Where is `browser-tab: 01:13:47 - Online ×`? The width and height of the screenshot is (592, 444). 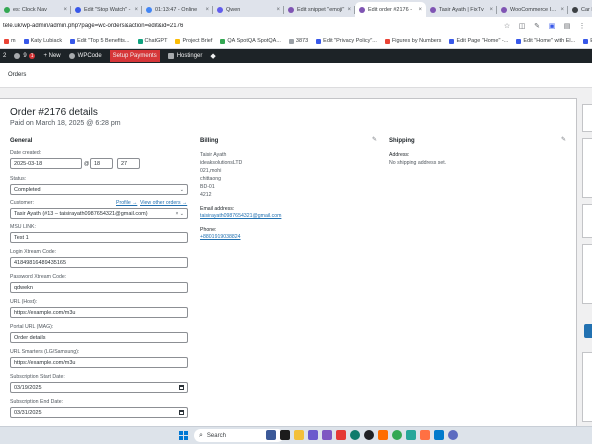
browser-tab: 01:13:47 - Online × is located at coordinates (177, 9).